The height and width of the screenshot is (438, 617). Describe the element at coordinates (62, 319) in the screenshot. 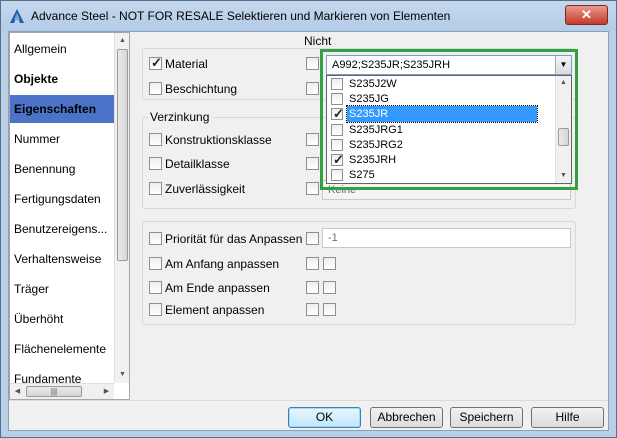

I see `sidebar-item-ueberhoeht: Überhöht` at that location.